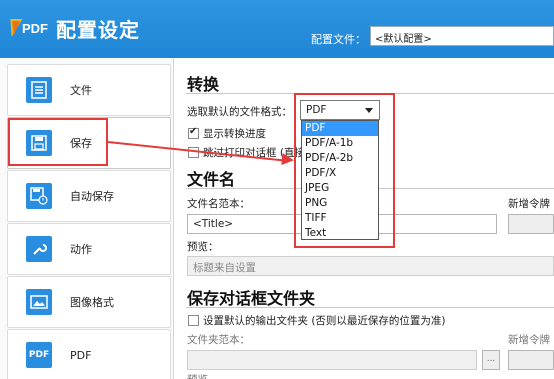 The height and width of the screenshot is (379, 554). I want to click on folder-add-token-dropdown, so click(531, 360).